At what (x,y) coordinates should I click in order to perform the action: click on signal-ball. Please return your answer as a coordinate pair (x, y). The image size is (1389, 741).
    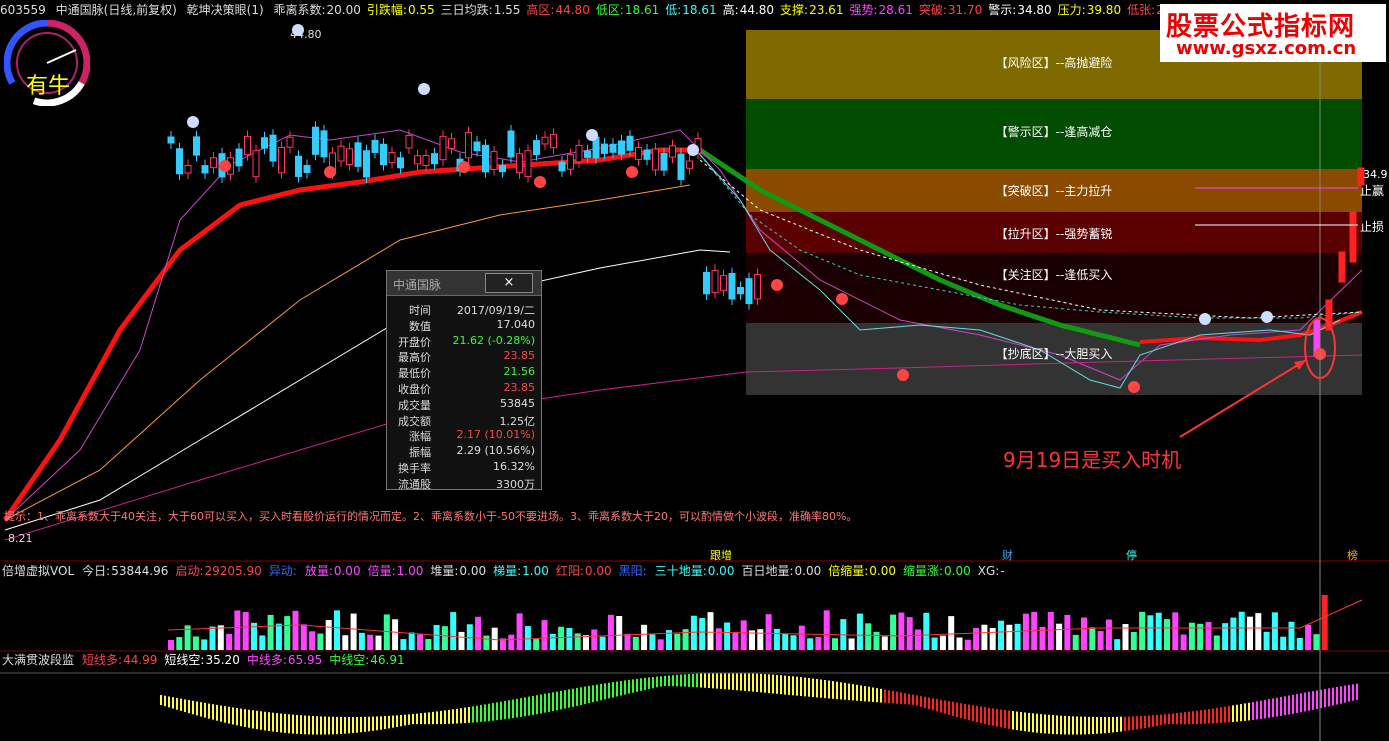
    Looking at the image, I should click on (424, 89).